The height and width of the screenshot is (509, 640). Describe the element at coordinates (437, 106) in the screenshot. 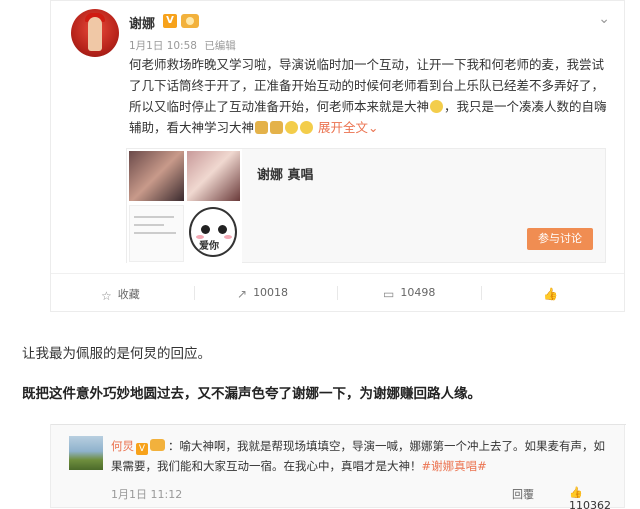

I see `trophy-emoji-icon` at that location.